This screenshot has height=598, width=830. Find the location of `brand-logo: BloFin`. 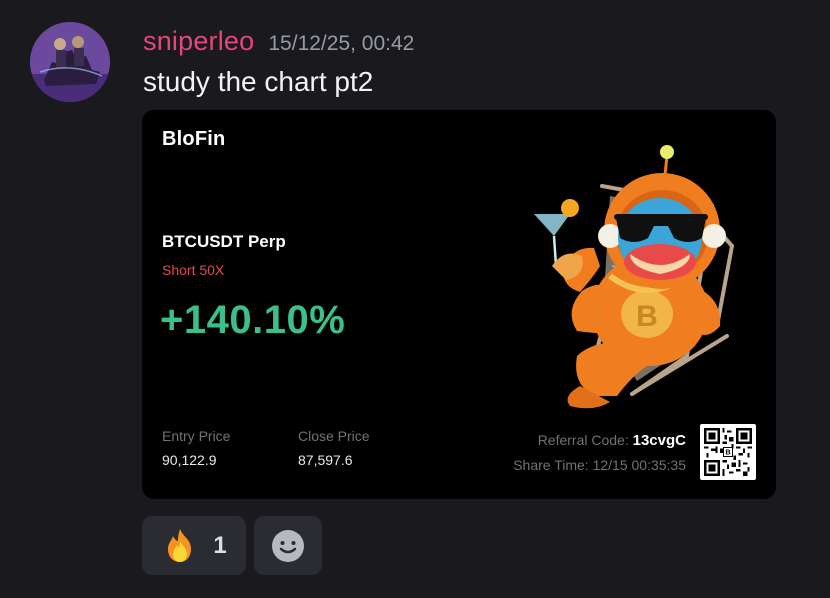

brand-logo: BloFin is located at coordinates (194, 139).